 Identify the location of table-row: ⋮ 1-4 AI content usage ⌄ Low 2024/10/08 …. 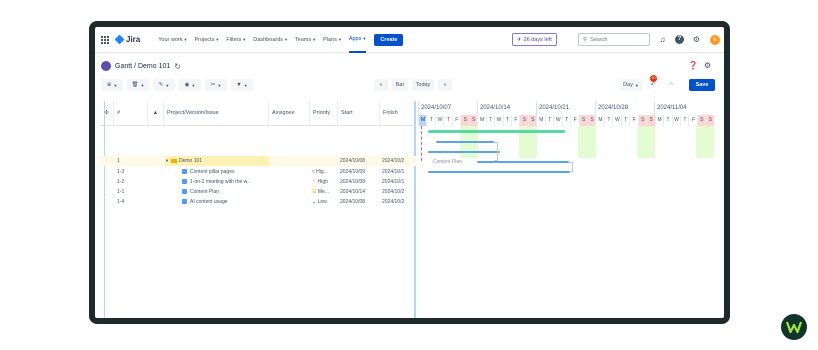
(258, 202).